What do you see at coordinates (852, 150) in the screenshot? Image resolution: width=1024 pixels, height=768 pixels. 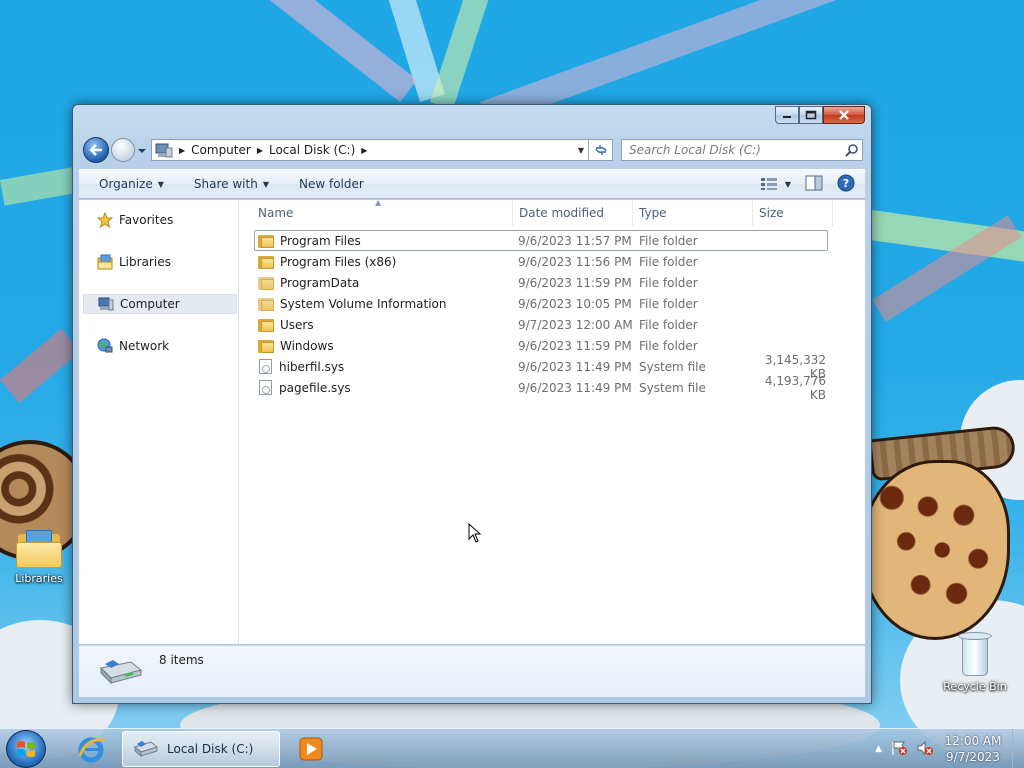 I see `search-icon` at bounding box center [852, 150].